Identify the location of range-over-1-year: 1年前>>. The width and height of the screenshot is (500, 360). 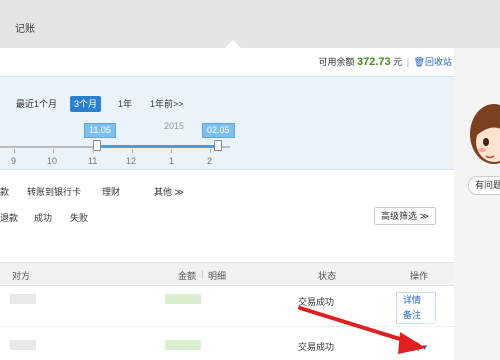
(167, 104).